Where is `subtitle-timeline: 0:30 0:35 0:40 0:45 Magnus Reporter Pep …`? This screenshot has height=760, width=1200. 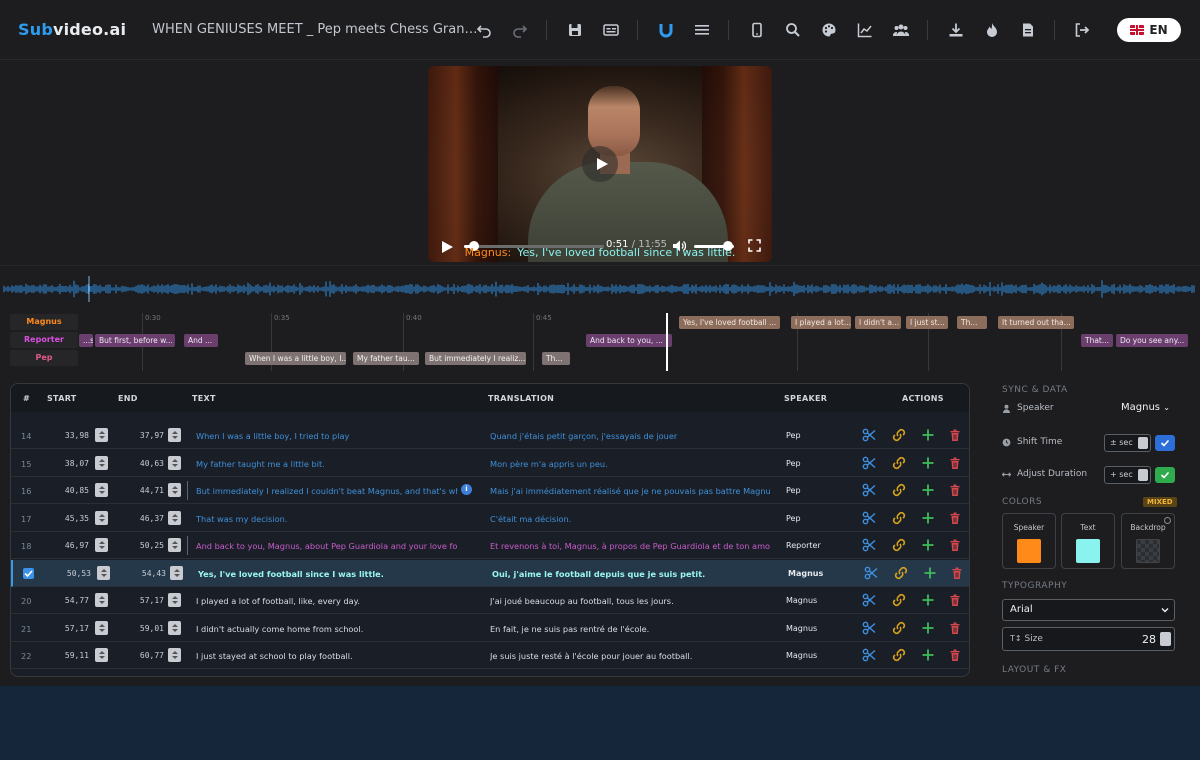 subtitle-timeline: 0:30 0:35 0:40 0:45 Magnus Reporter Pep … is located at coordinates (600, 342).